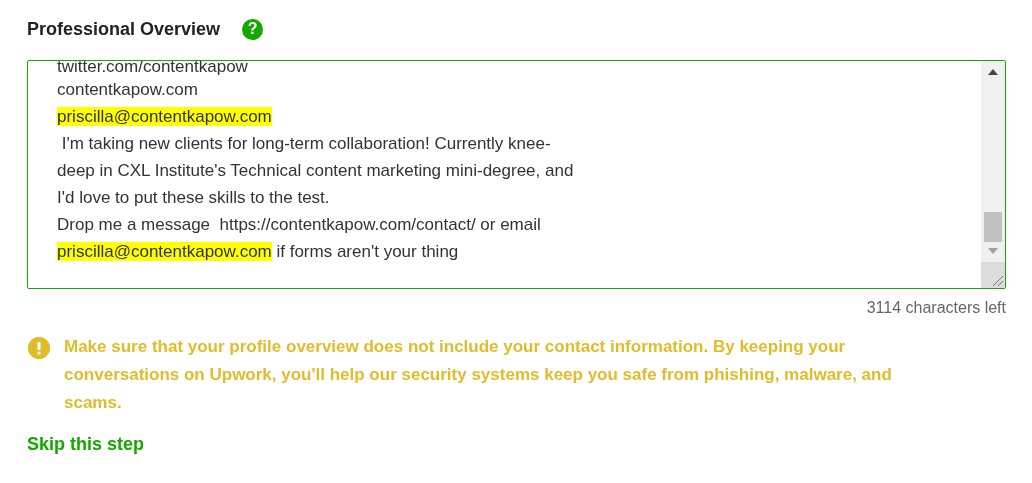 The height and width of the screenshot is (483, 1032). I want to click on warning-message: Make sure that your profile overview does not include your contact information. By keeping your conversations on Upwork, you'll help our security systems keep you safe from phishing, malware, and scams., so click(478, 375).